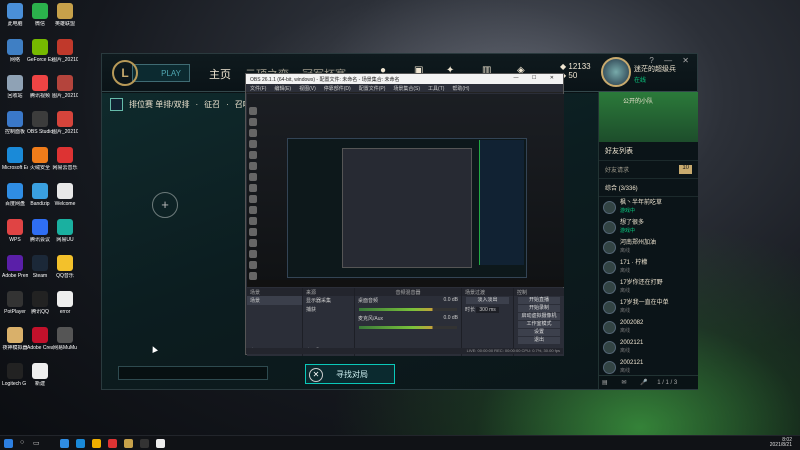 This screenshot has width=800, height=450. What do you see at coordinates (307, 88) in the screenshot?
I see `obs-menu-item: 视图(V)` at bounding box center [307, 88].